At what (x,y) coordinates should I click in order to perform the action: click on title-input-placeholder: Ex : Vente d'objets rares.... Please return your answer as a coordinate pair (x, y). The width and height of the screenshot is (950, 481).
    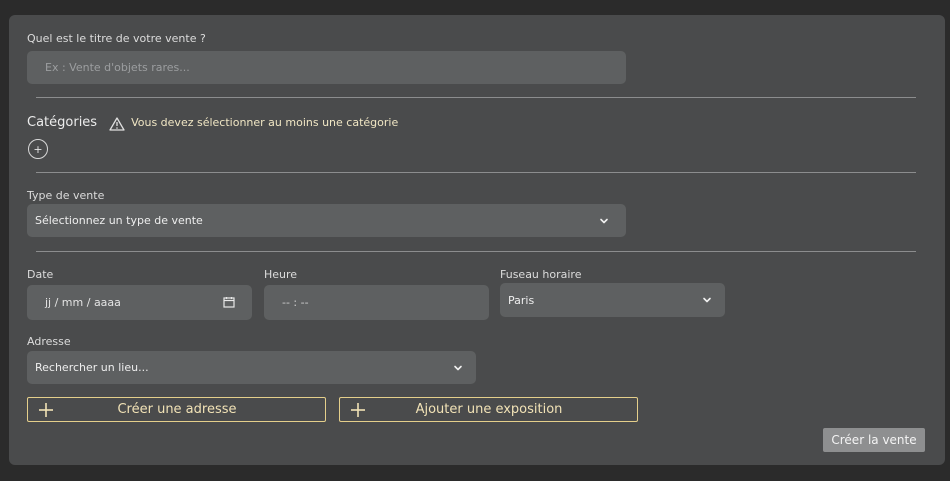
    Looking at the image, I should click on (117, 67).